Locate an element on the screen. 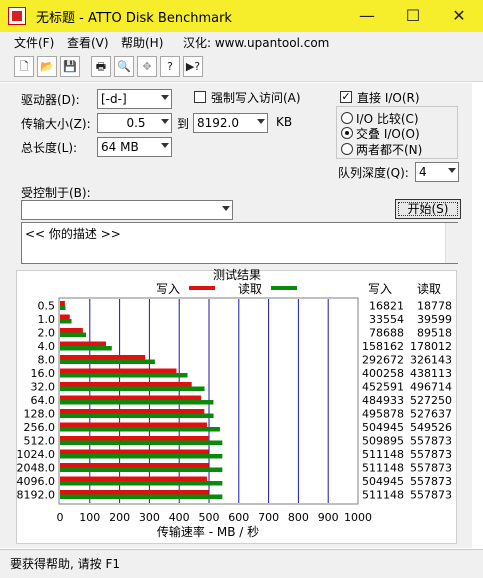  x-tick-label: 200 is located at coordinates (119, 517).